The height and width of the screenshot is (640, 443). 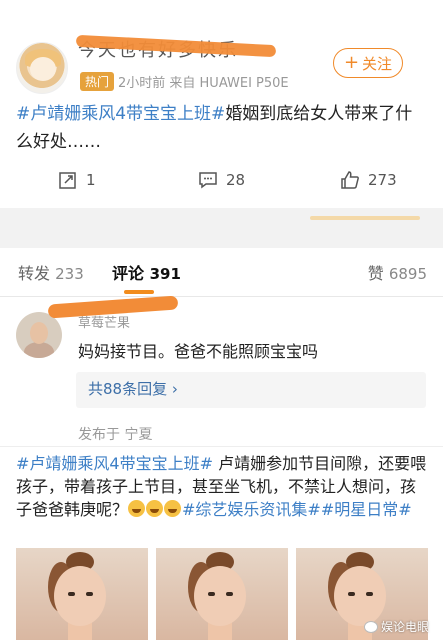 I want to click on comment-button: 28, so click(x=221, y=180).